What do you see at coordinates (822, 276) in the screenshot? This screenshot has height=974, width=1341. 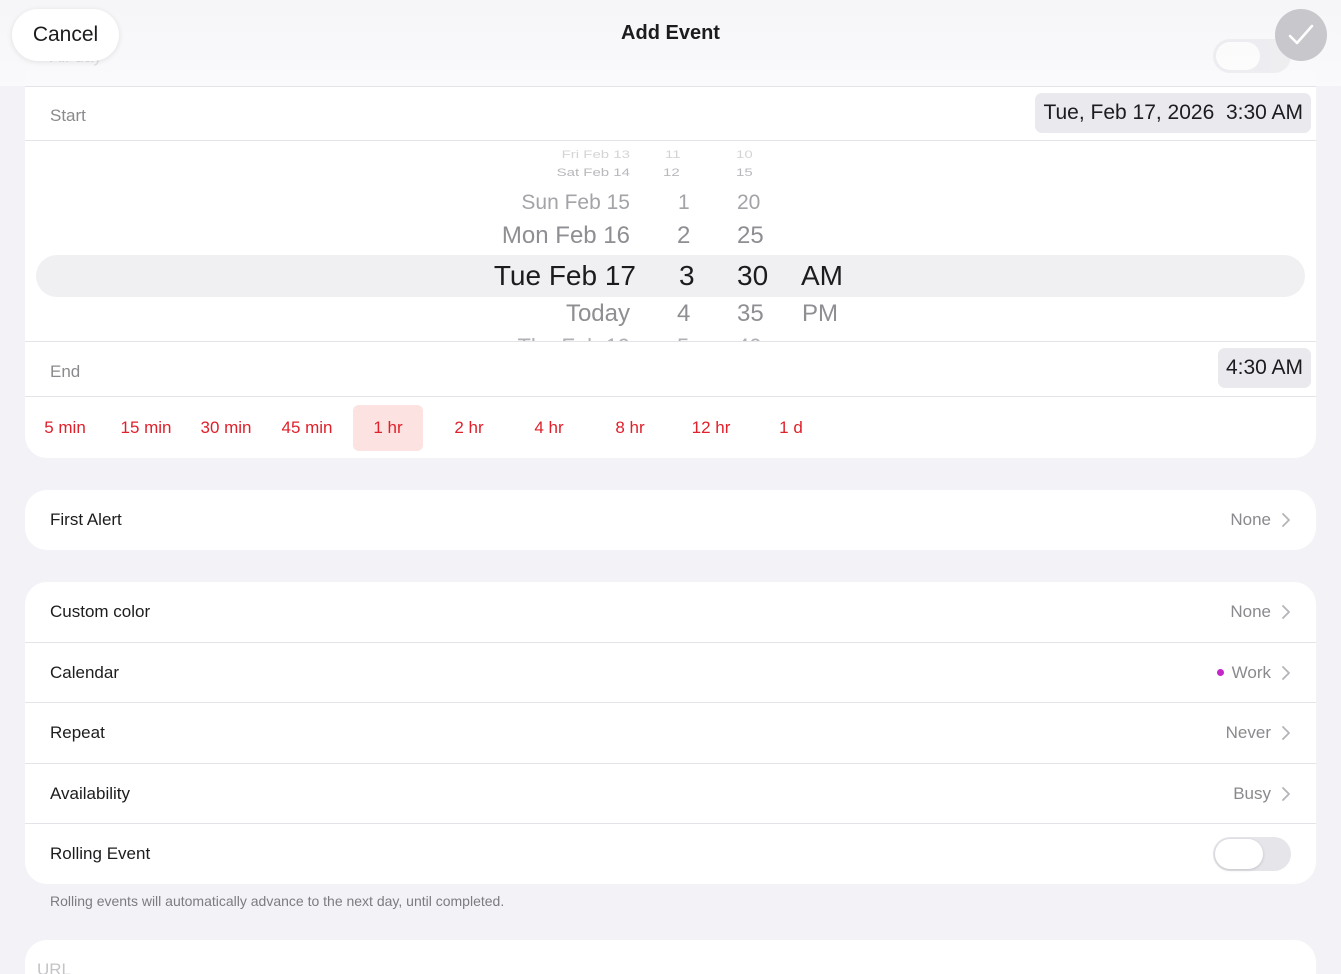 I see `meridiem-wheel-selected: AM` at bounding box center [822, 276].